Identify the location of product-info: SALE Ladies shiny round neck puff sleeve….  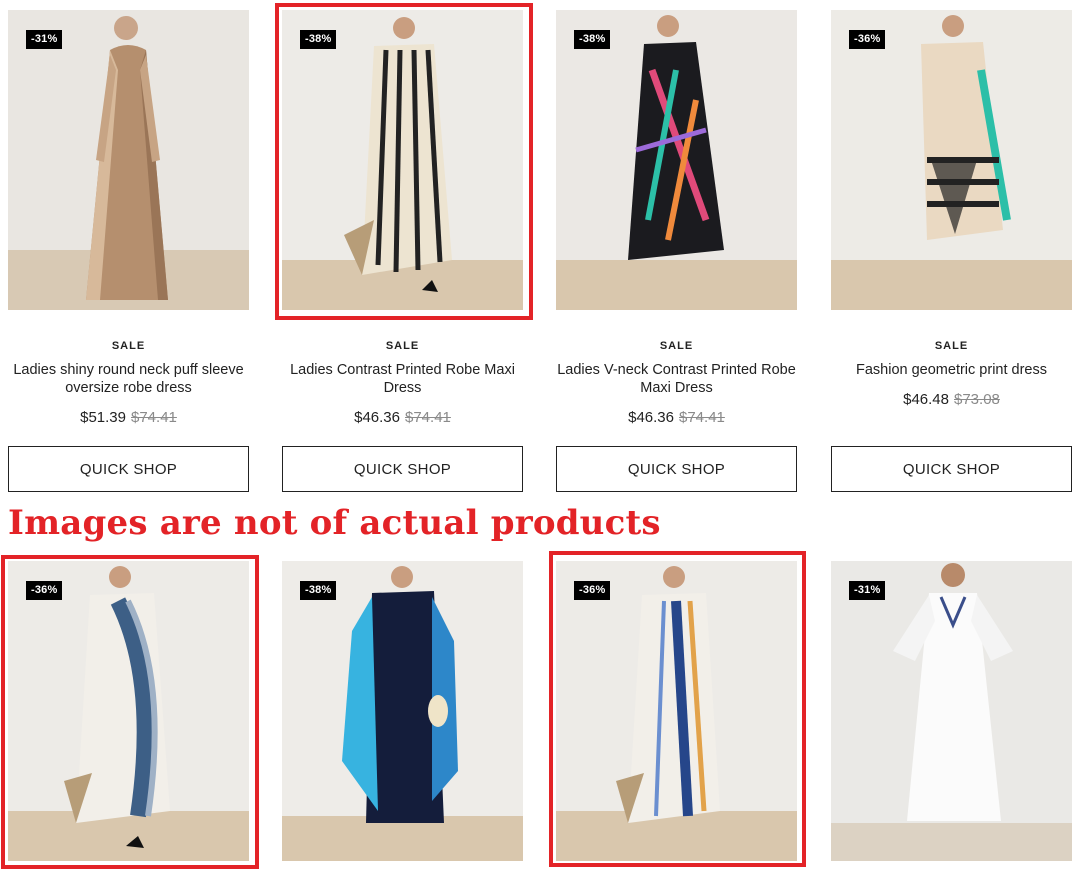
(128, 383).